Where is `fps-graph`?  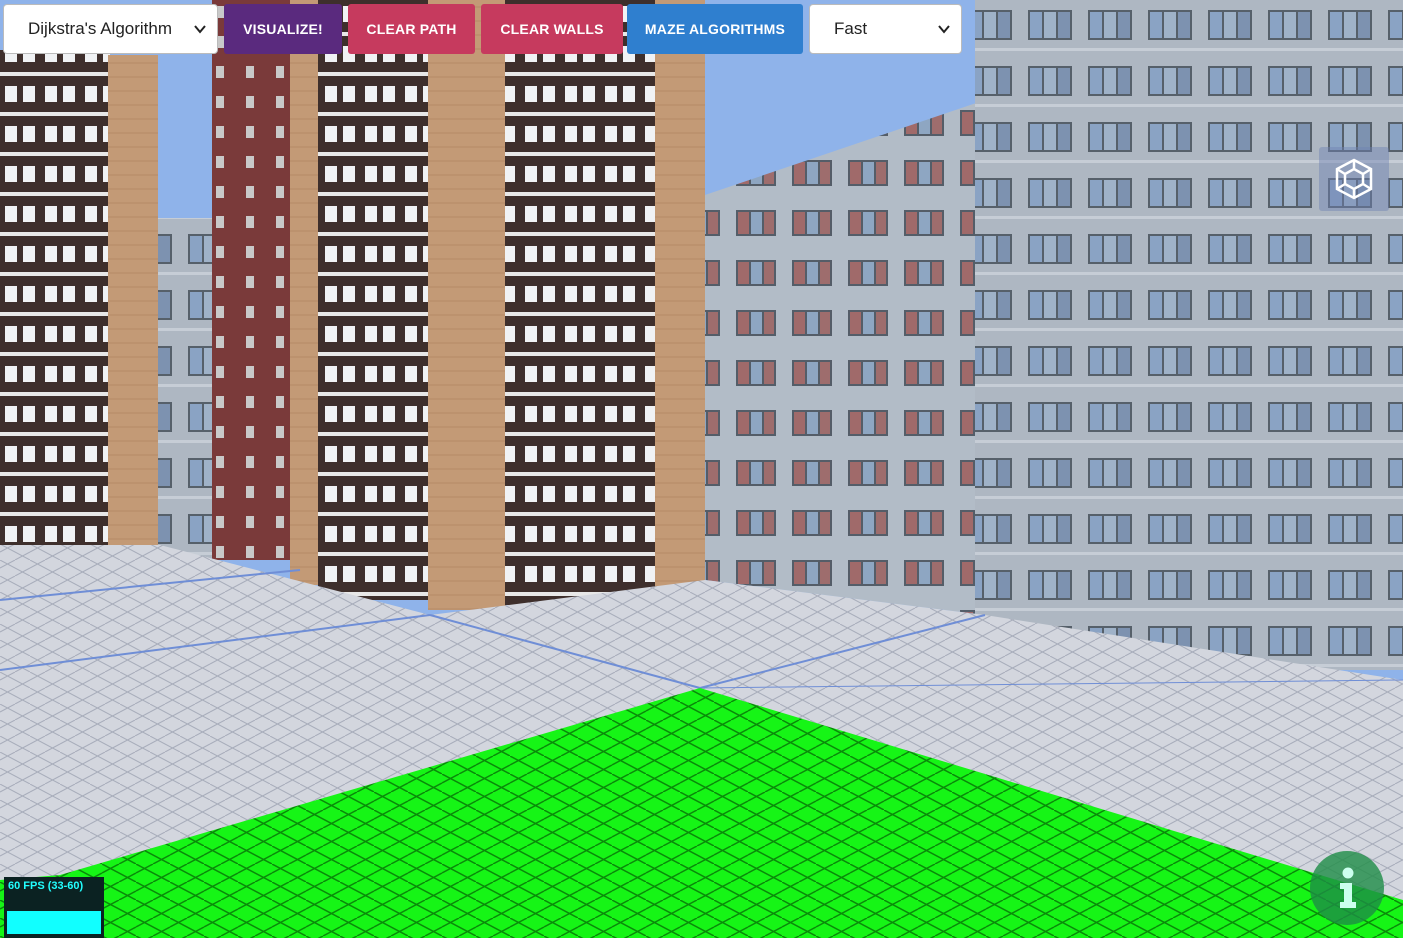 fps-graph is located at coordinates (54, 922).